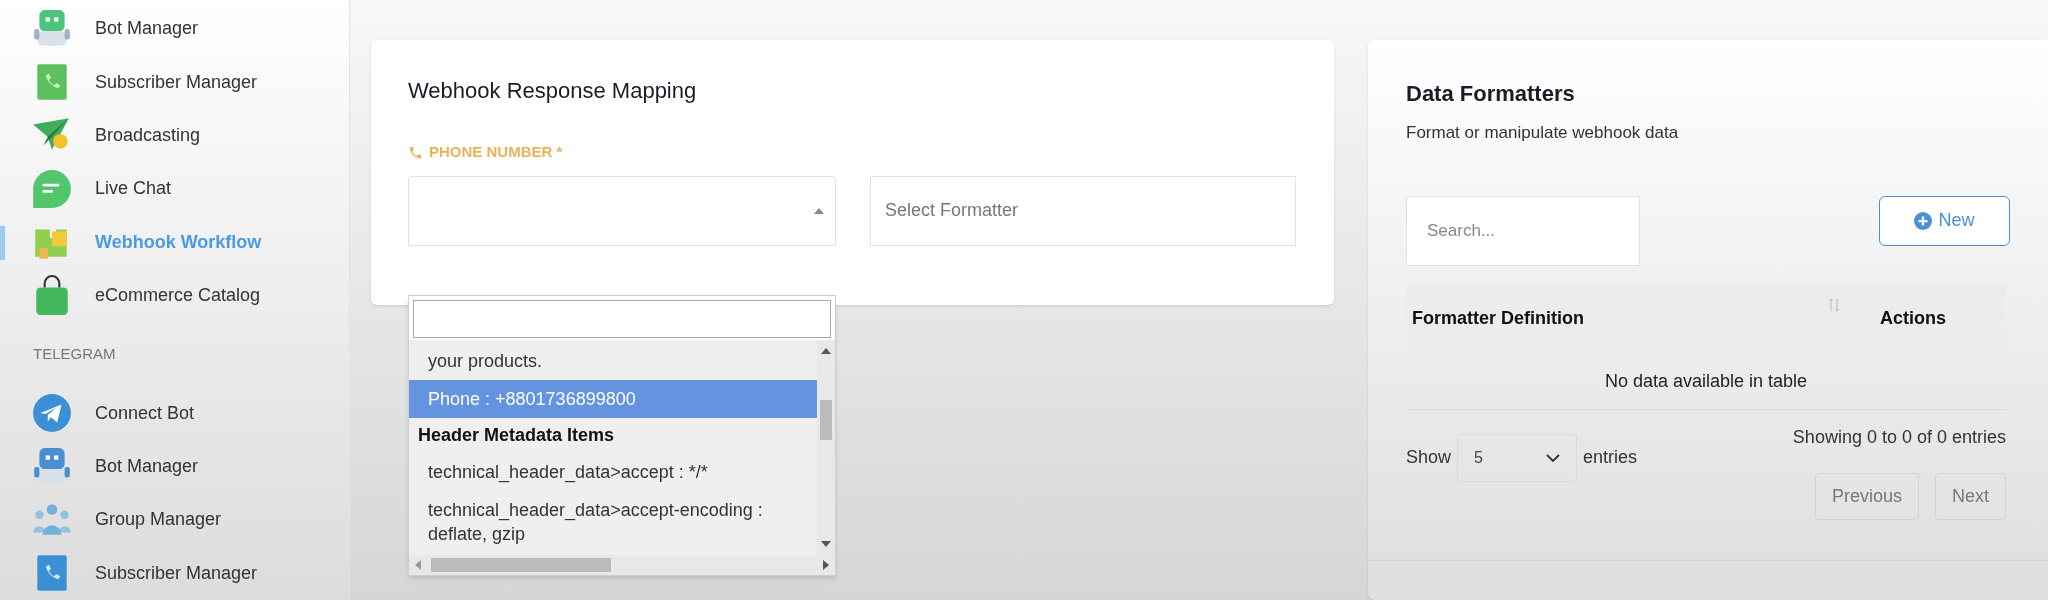  What do you see at coordinates (1913, 318) in the screenshot?
I see `column-header: Actions` at bounding box center [1913, 318].